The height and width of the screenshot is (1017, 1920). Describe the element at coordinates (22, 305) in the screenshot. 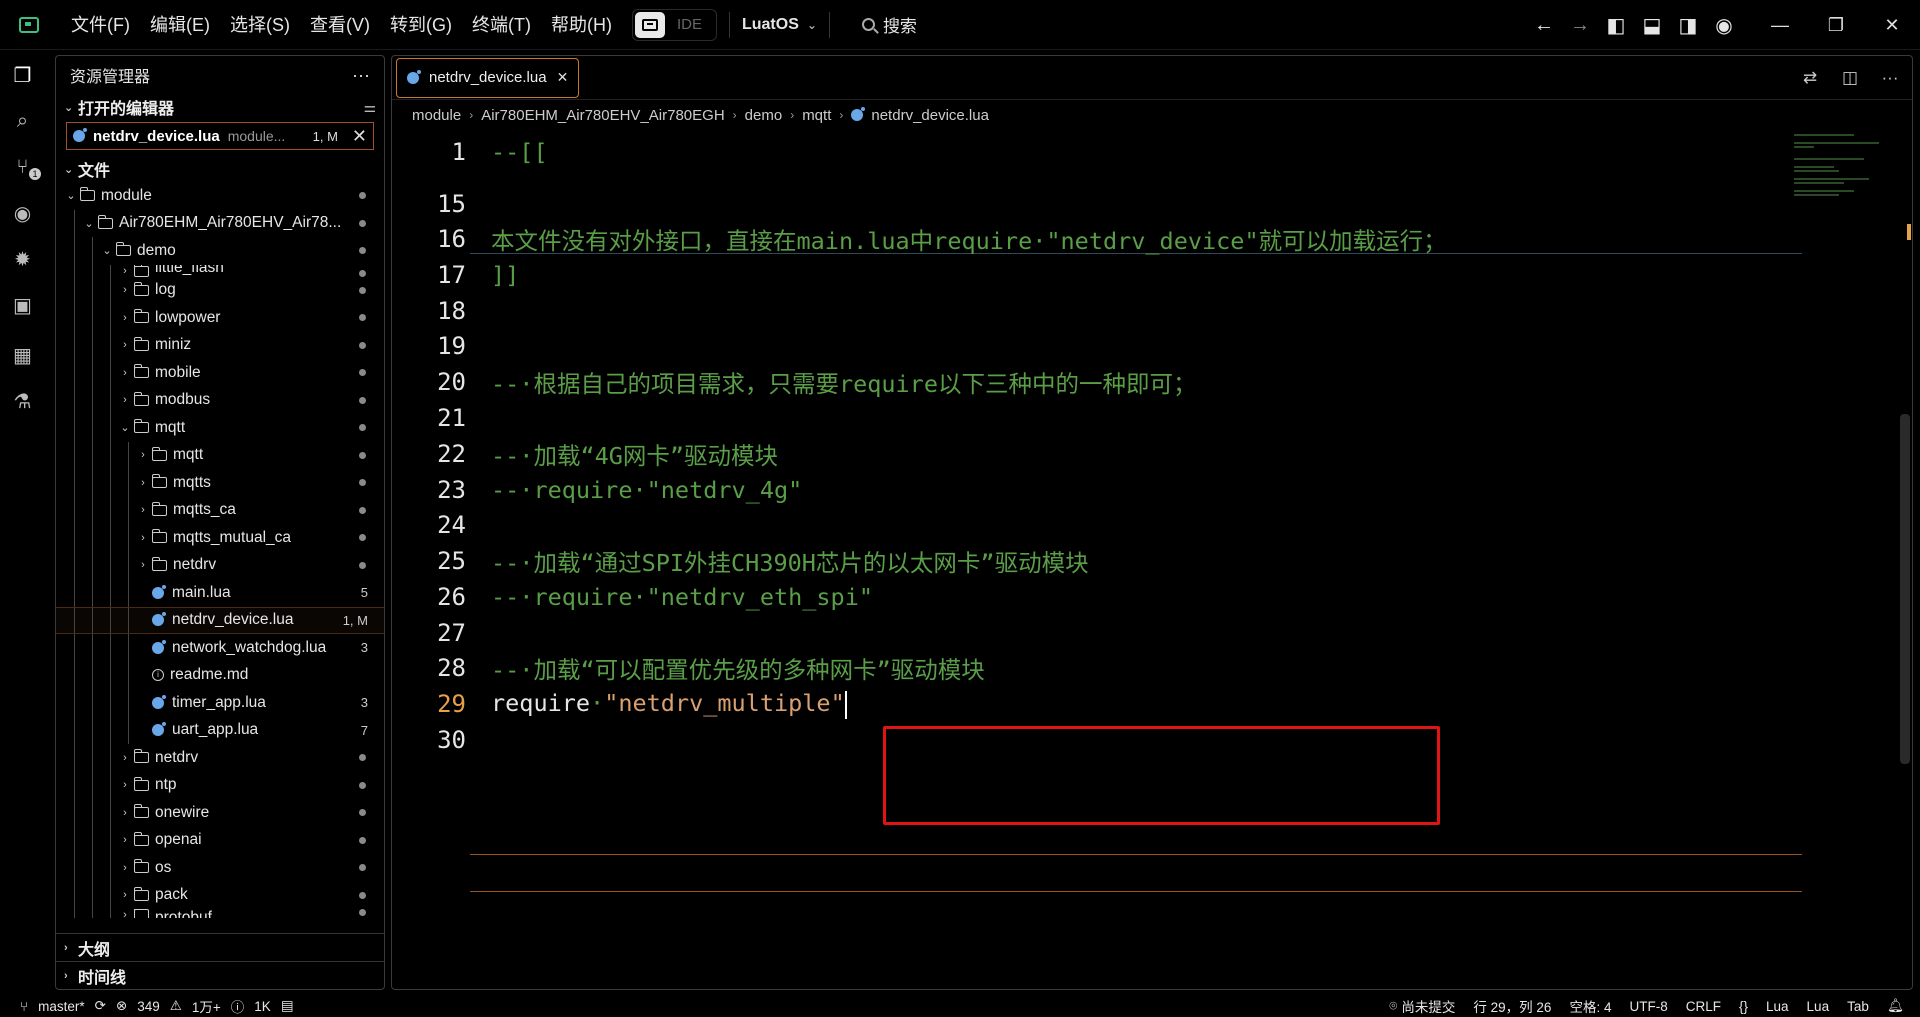

I see `remote-monitor-icon: ▣` at that location.